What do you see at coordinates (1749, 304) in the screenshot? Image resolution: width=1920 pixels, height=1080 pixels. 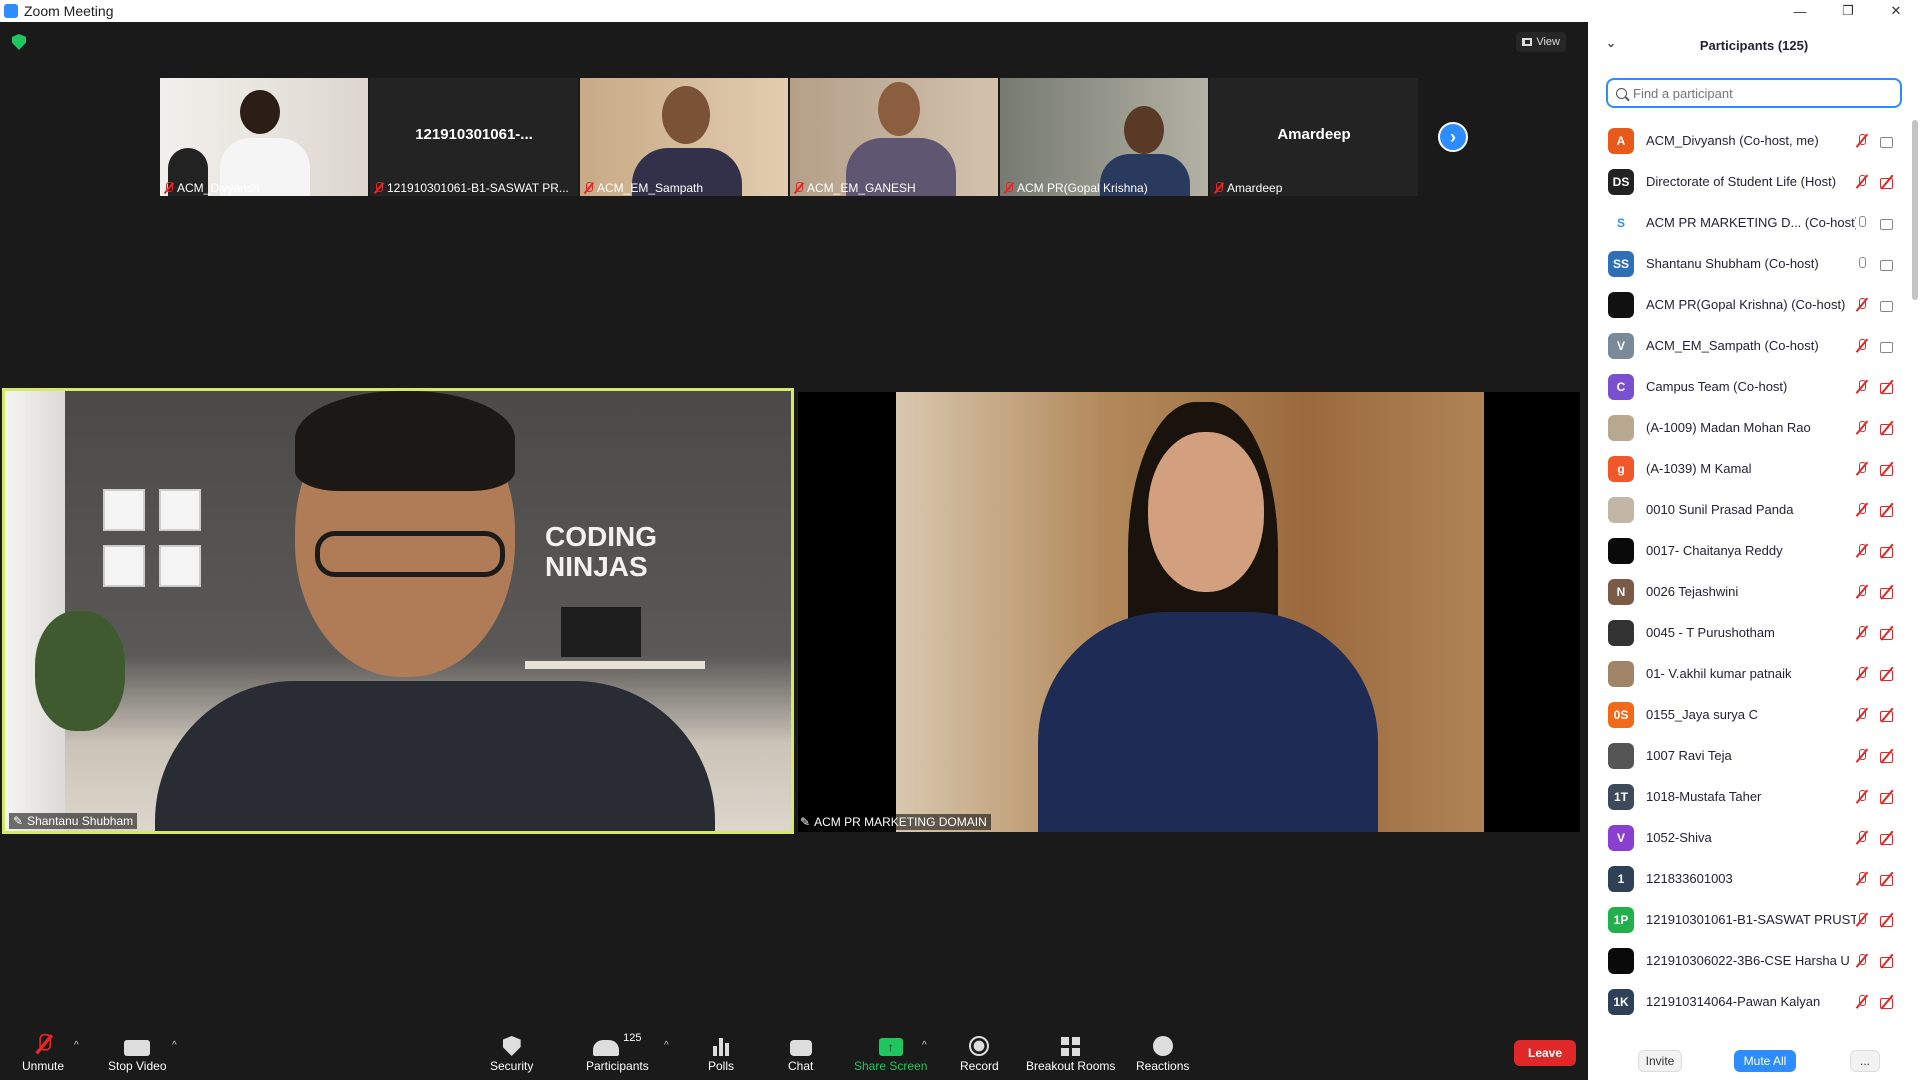 I see `participant-row: ACM PR(Gopal Krishna) (Co-host)` at bounding box center [1749, 304].